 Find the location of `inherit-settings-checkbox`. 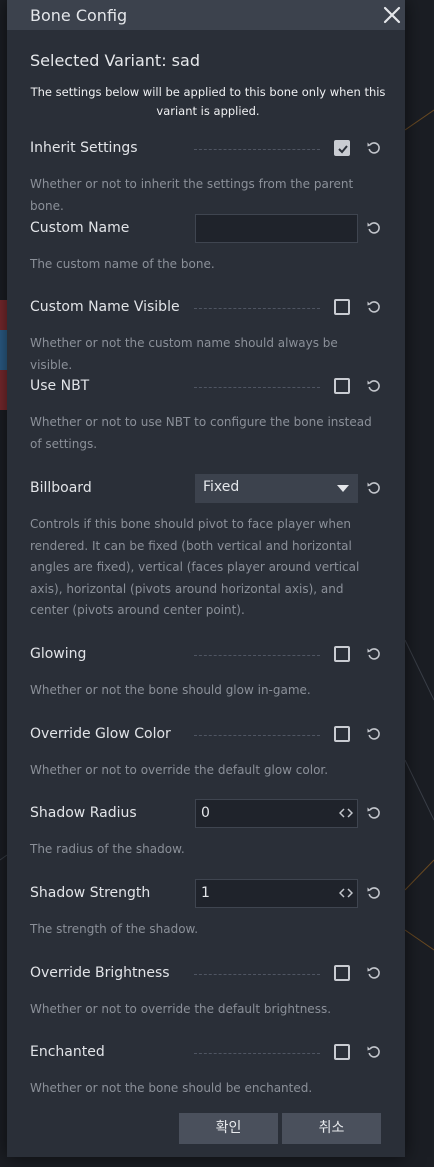

inherit-settings-checkbox is located at coordinates (342, 148).